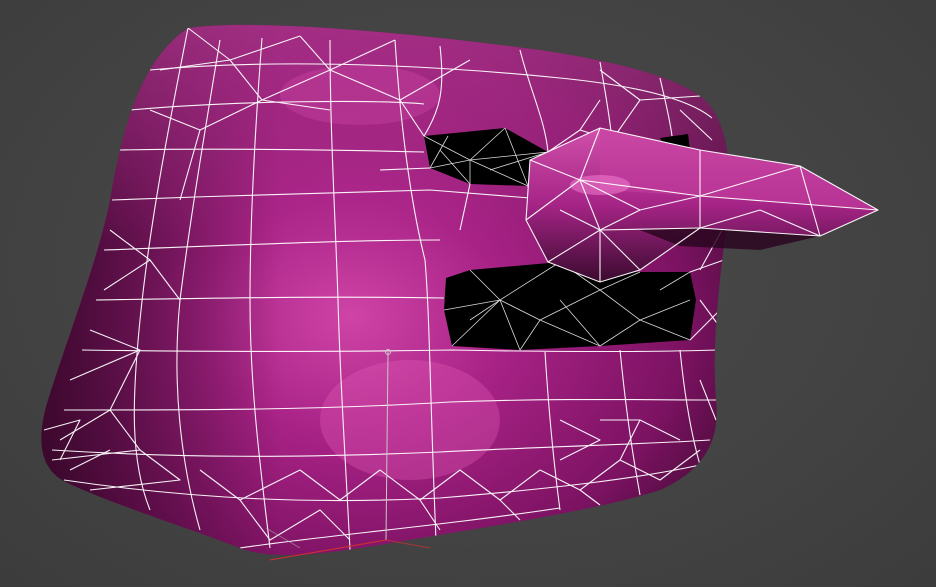  What do you see at coordinates (569, 306) in the screenshot?
I see `mouth-hole` at bounding box center [569, 306].